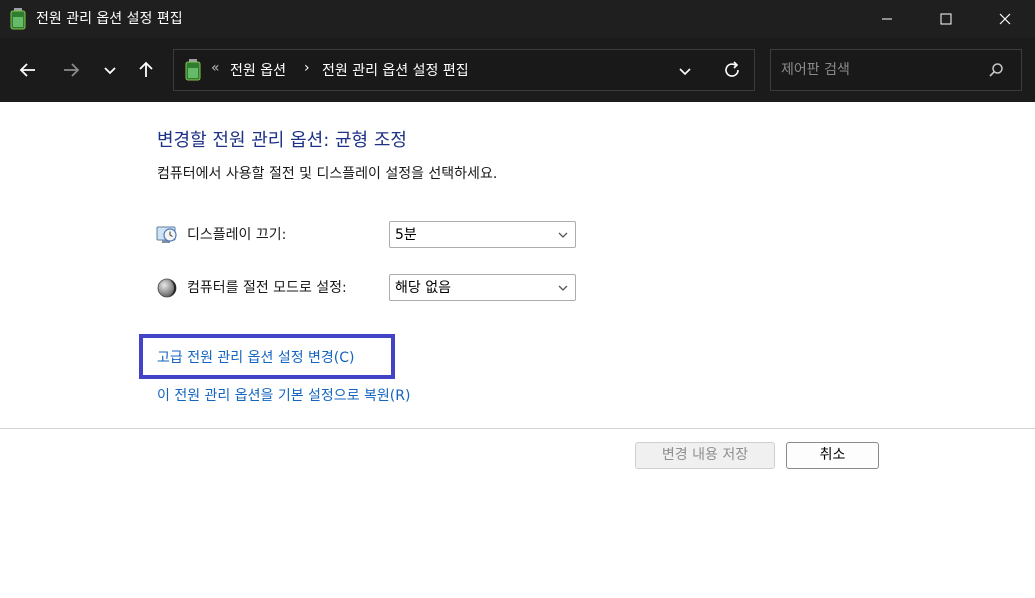  Describe the element at coordinates (109, 19) in the screenshot. I see `window-title: 전원 관리 옵션 설정 편집` at that location.